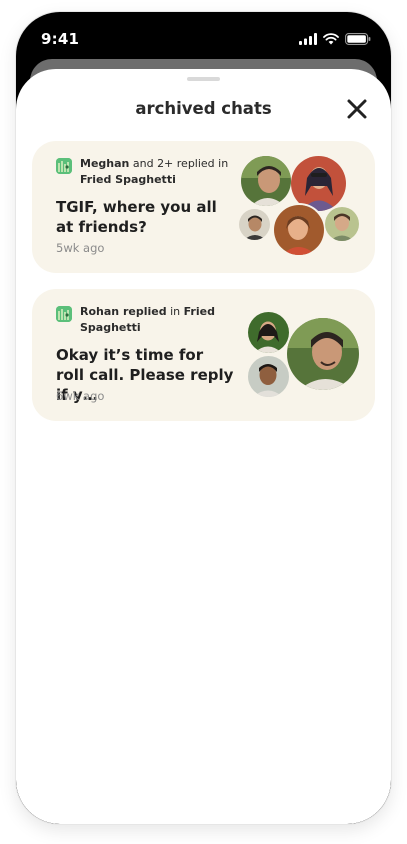 The image size is (407, 844). Describe the element at coordinates (199, 311) in the screenshot. I see `group-name-start: Fried` at that location.